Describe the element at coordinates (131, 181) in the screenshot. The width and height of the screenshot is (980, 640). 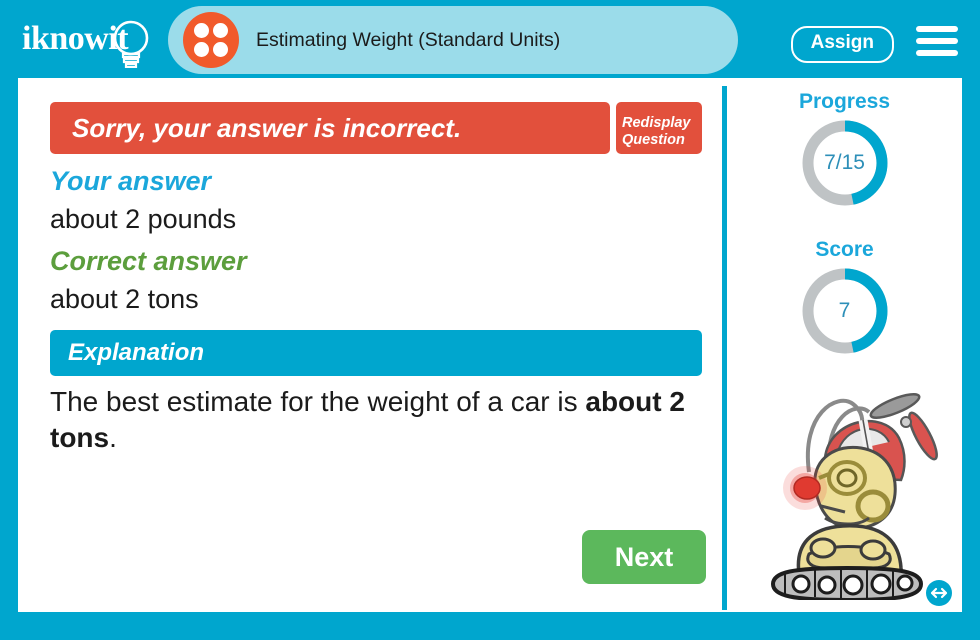
I see `your-answer-label: Your answer` at that location.